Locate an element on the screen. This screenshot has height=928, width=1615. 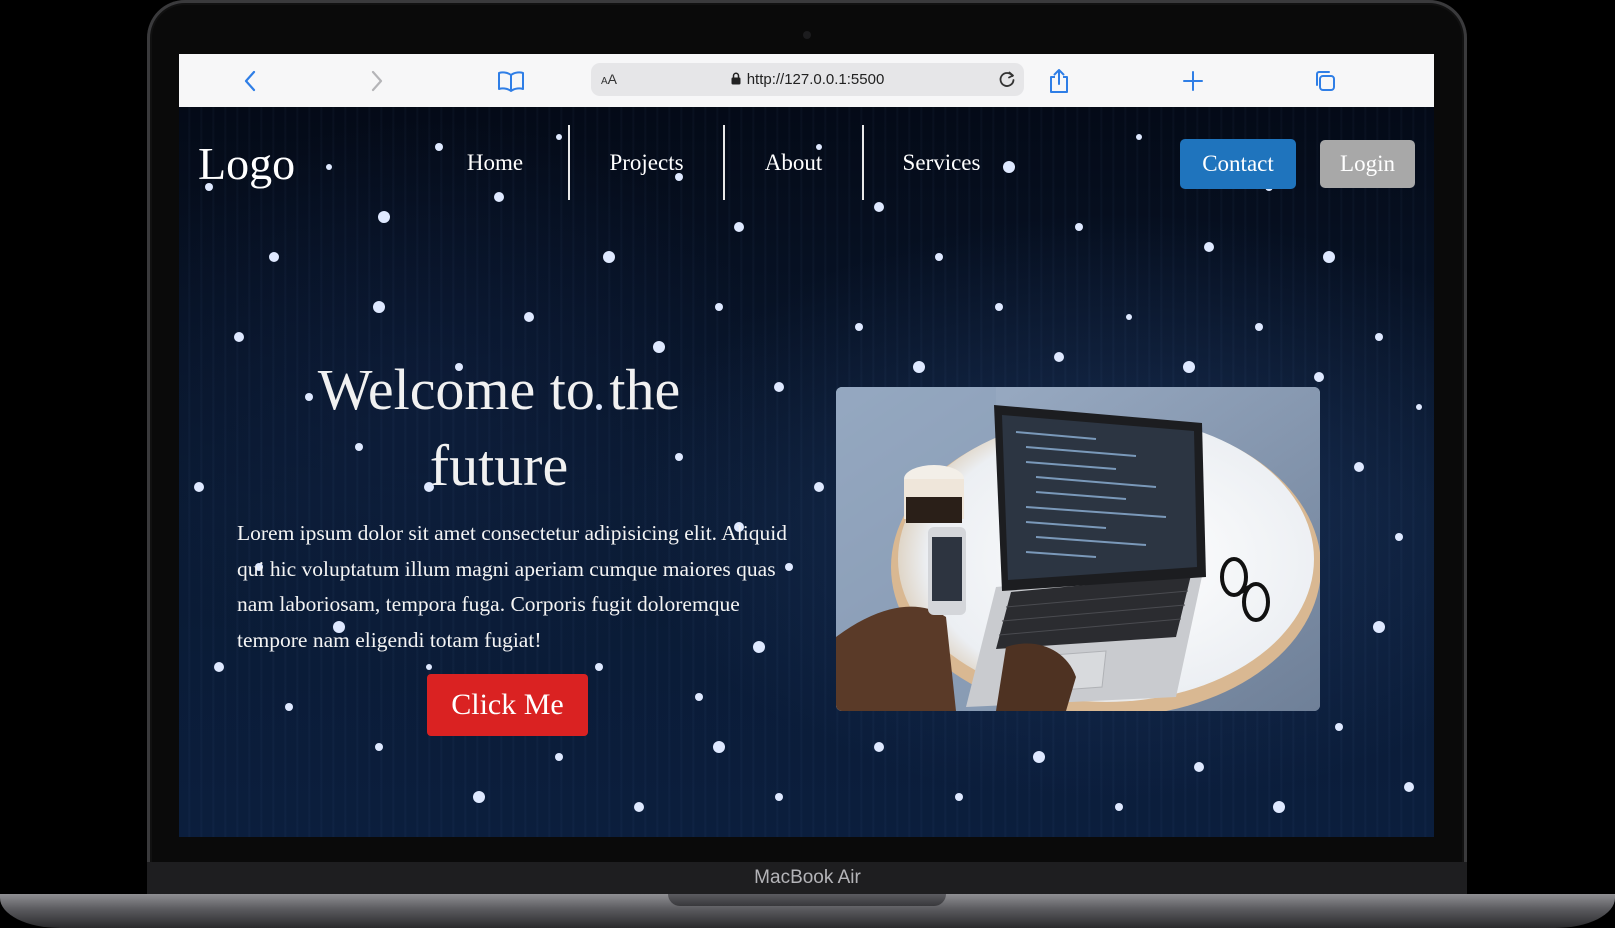
nav-services: Services is located at coordinates (941, 162).